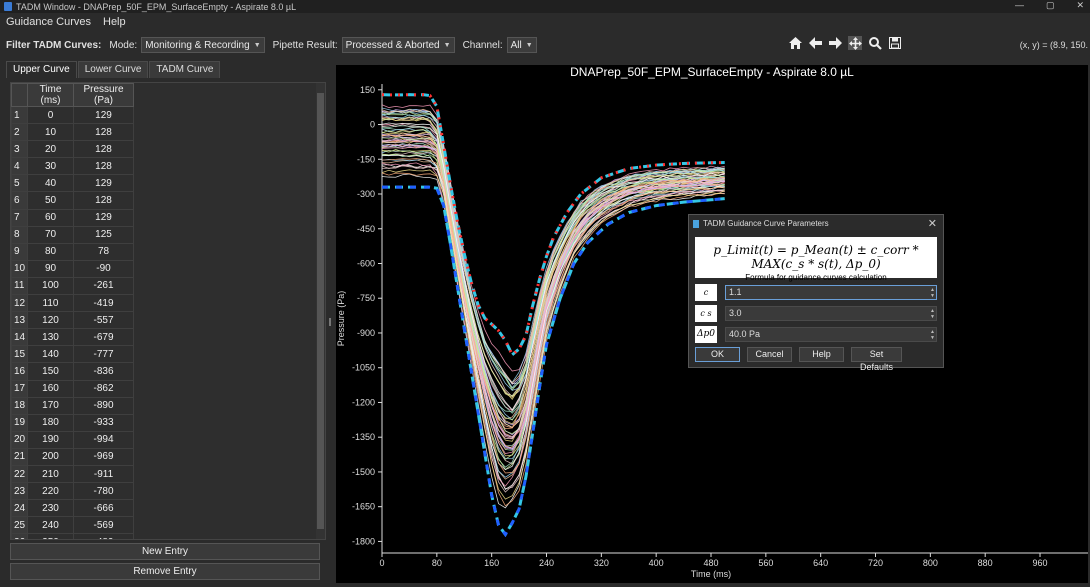 The height and width of the screenshot is (587, 1090). I want to click on pressure-cell: -489, so click(103, 536).